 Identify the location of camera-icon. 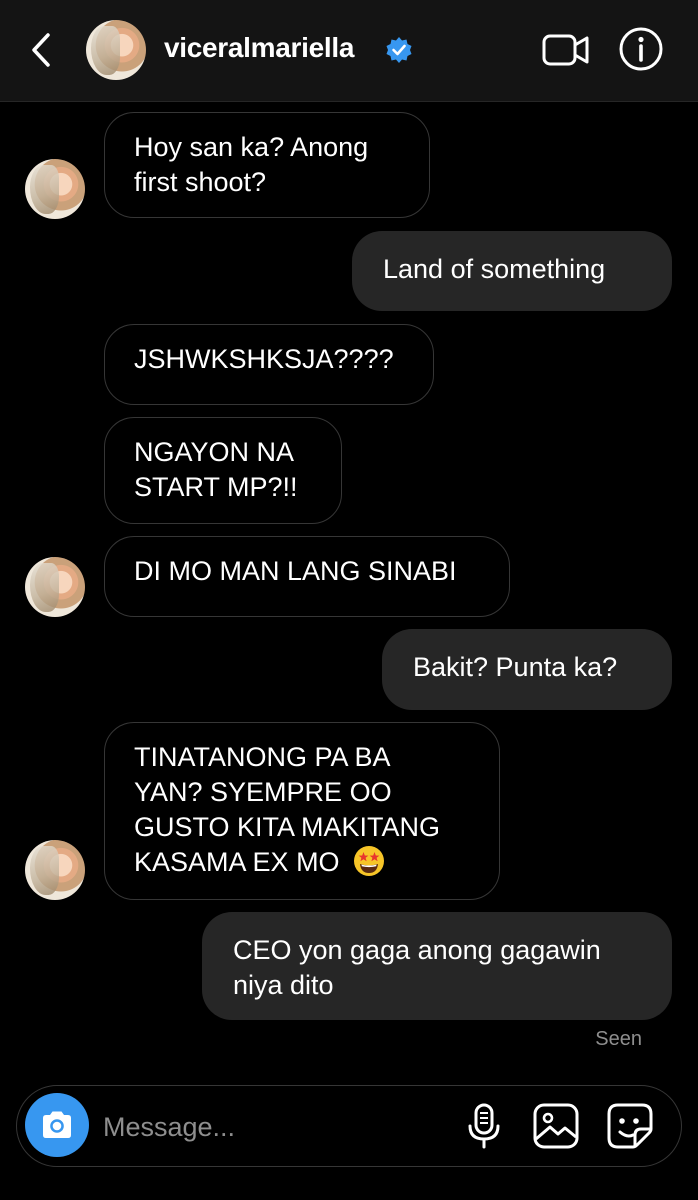
(57, 1124).